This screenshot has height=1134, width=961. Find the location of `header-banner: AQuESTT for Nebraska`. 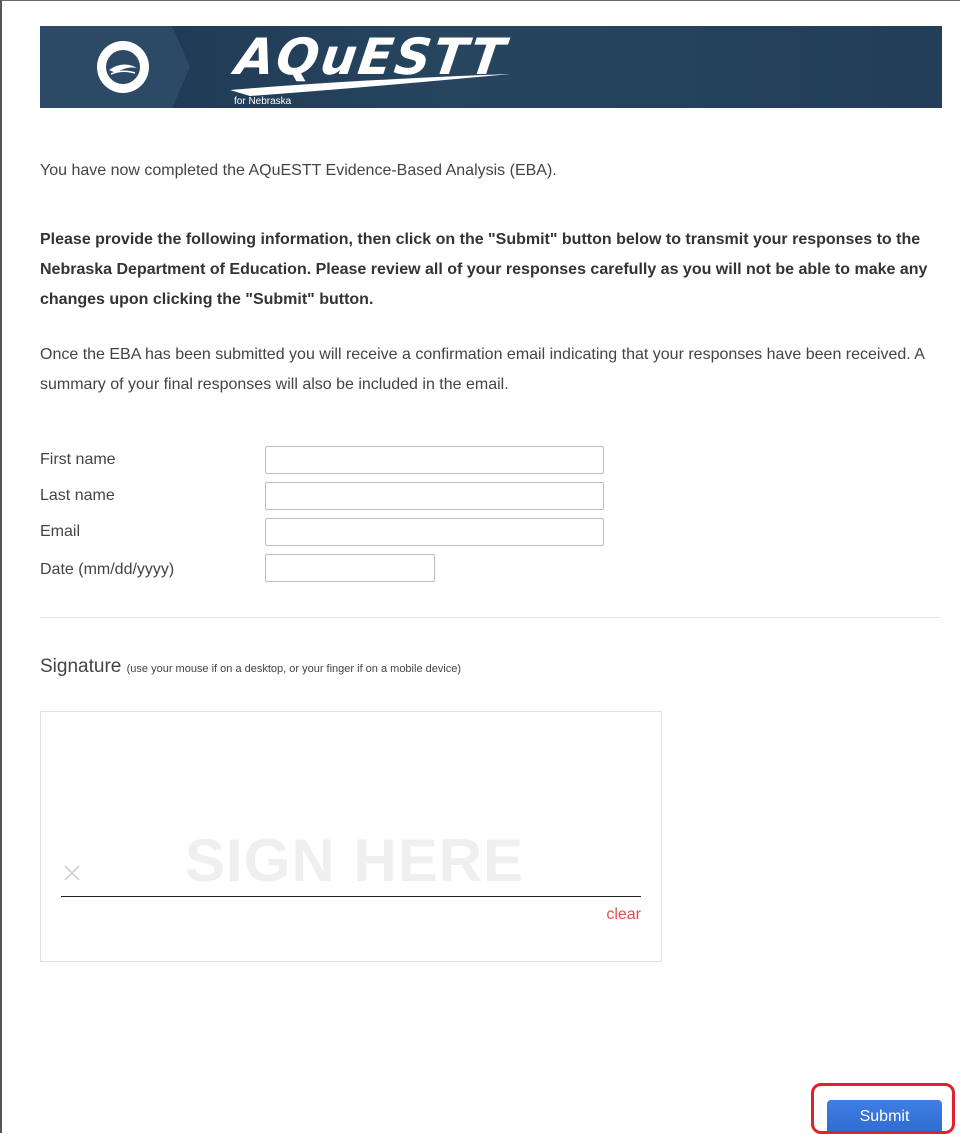

header-banner: AQuESTT for Nebraska is located at coordinates (491, 67).